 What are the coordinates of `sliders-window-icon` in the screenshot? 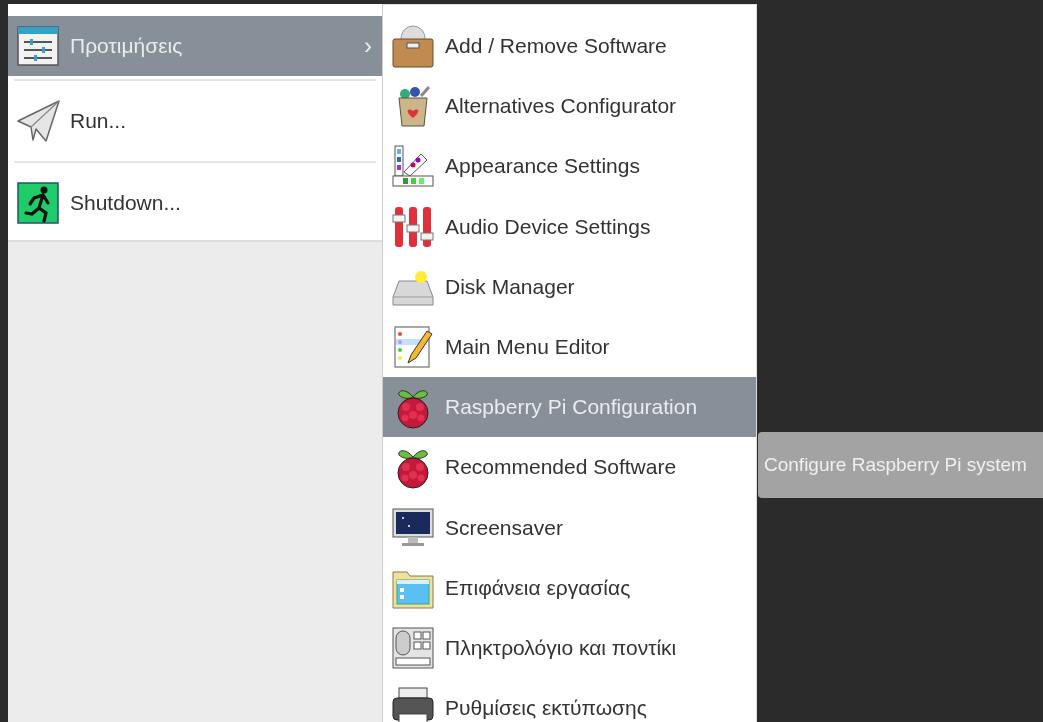 It's located at (38, 46).